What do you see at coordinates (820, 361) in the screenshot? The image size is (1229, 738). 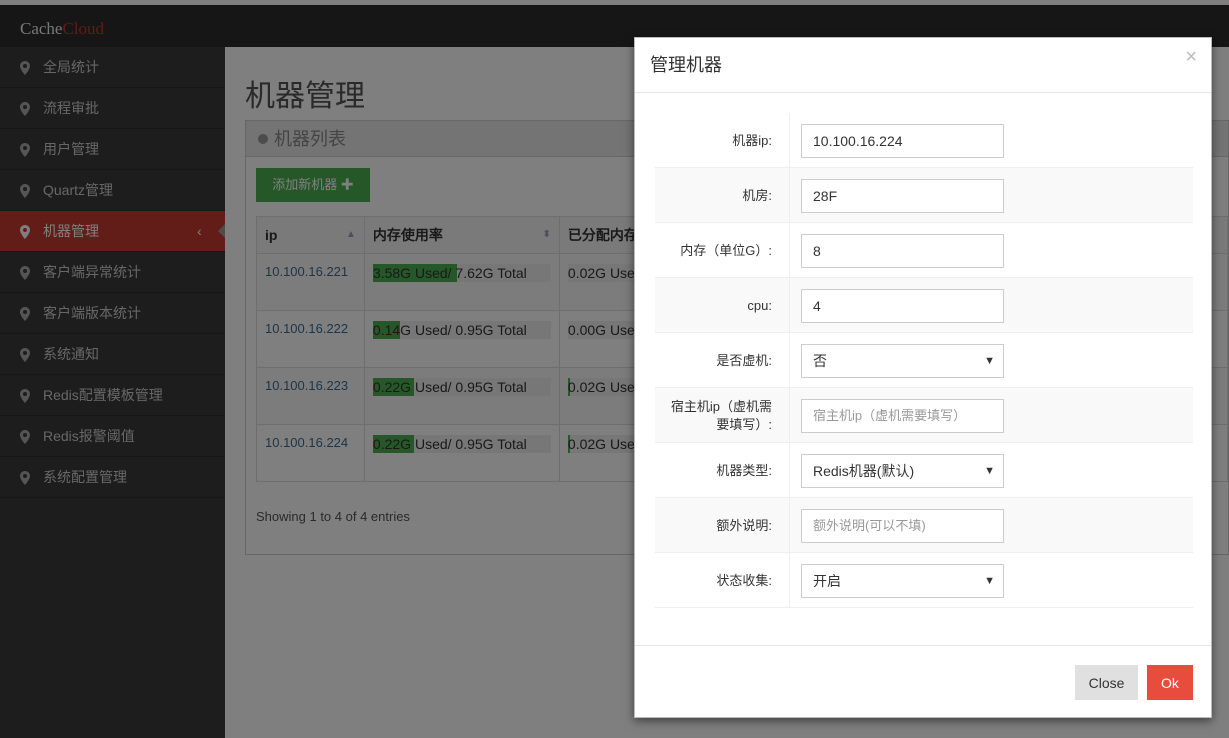 I see `virtual-select-value: 否` at bounding box center [820, 361].